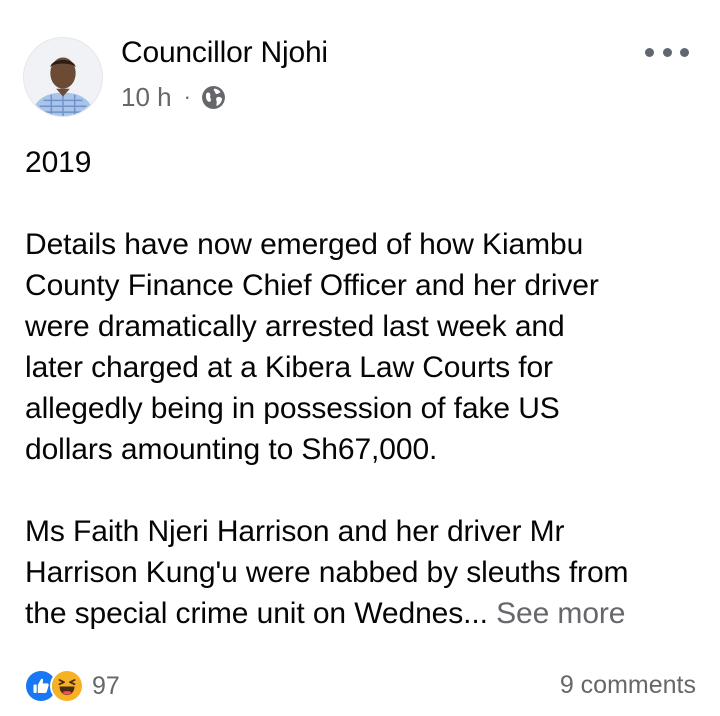 This screenshot has width=720, height=716. I want to click on comments-count-link: 9 comments, so click(628, 685).